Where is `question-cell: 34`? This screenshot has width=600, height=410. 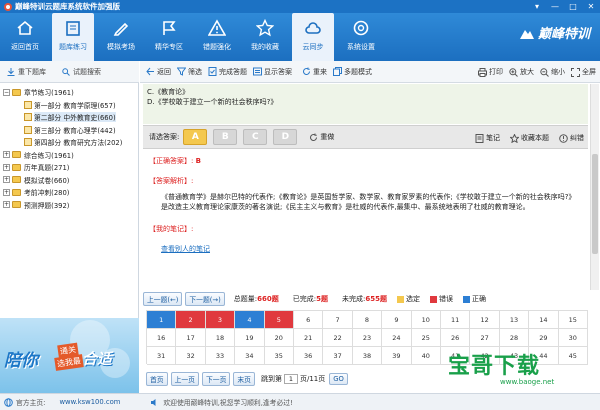 question-cell: 34 is located at coordinates (250, 356).